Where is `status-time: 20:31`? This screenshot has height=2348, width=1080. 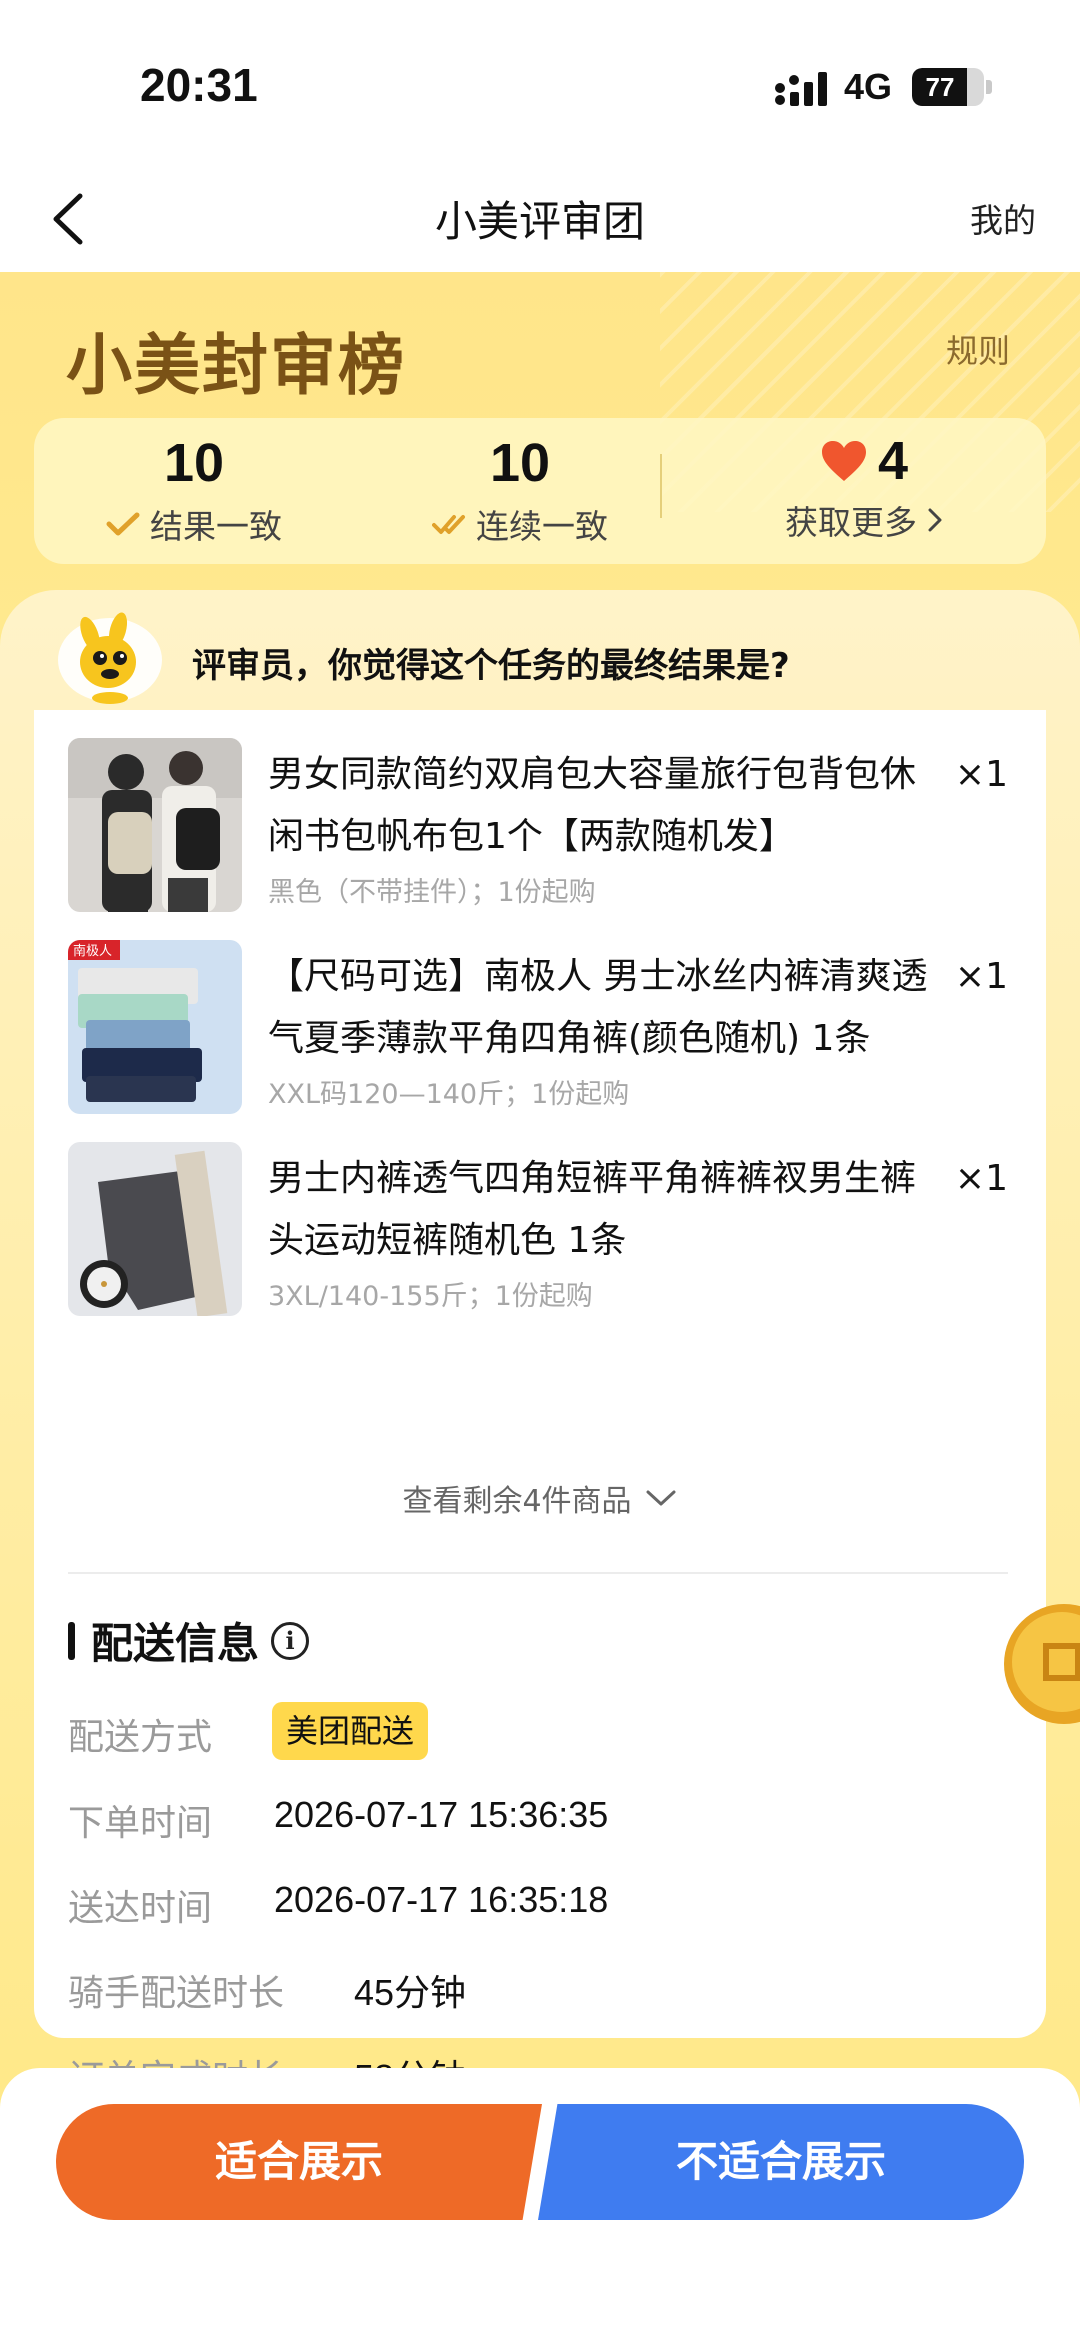
status-time: 20:31 is located at coordinates (199, 85).